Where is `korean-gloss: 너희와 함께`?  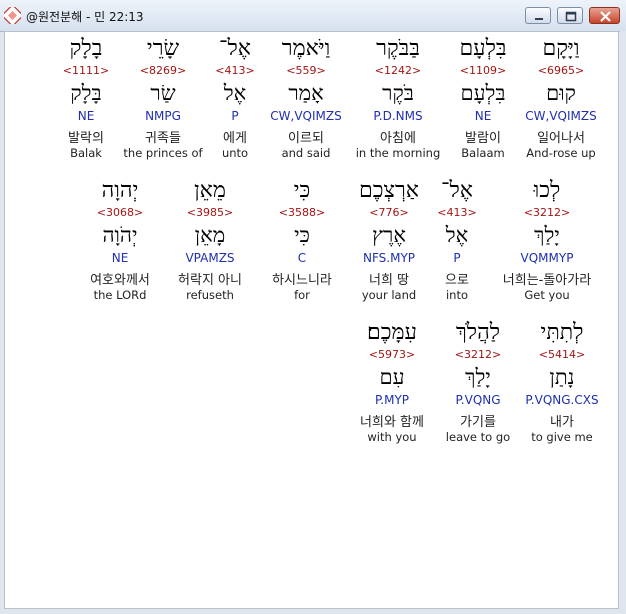
korean-gloss: 너희와 함께 is located at coordinates (392, 422).